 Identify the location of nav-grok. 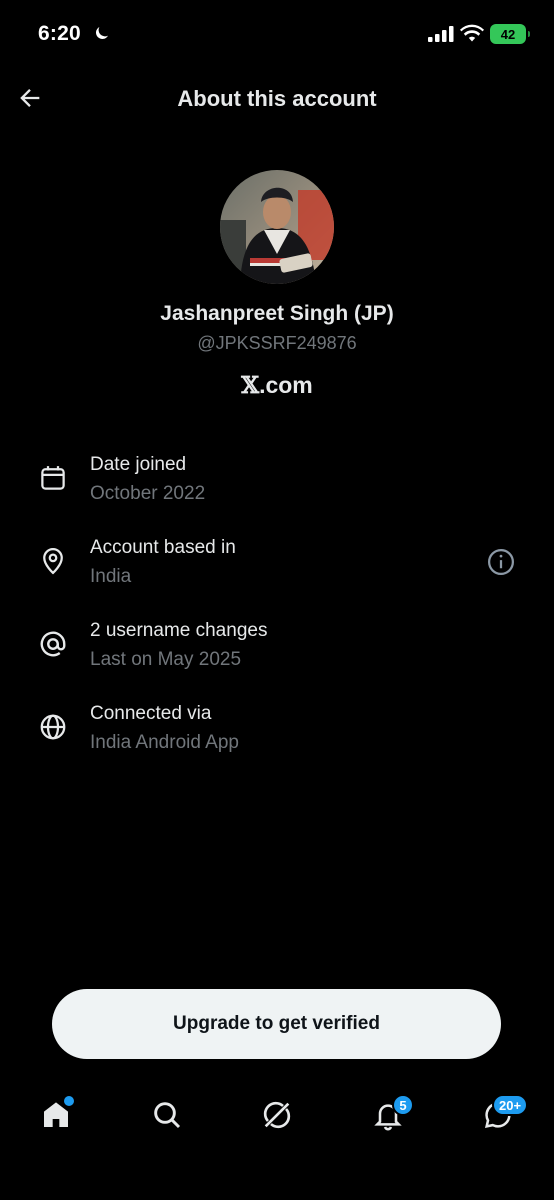
(277, 1115).